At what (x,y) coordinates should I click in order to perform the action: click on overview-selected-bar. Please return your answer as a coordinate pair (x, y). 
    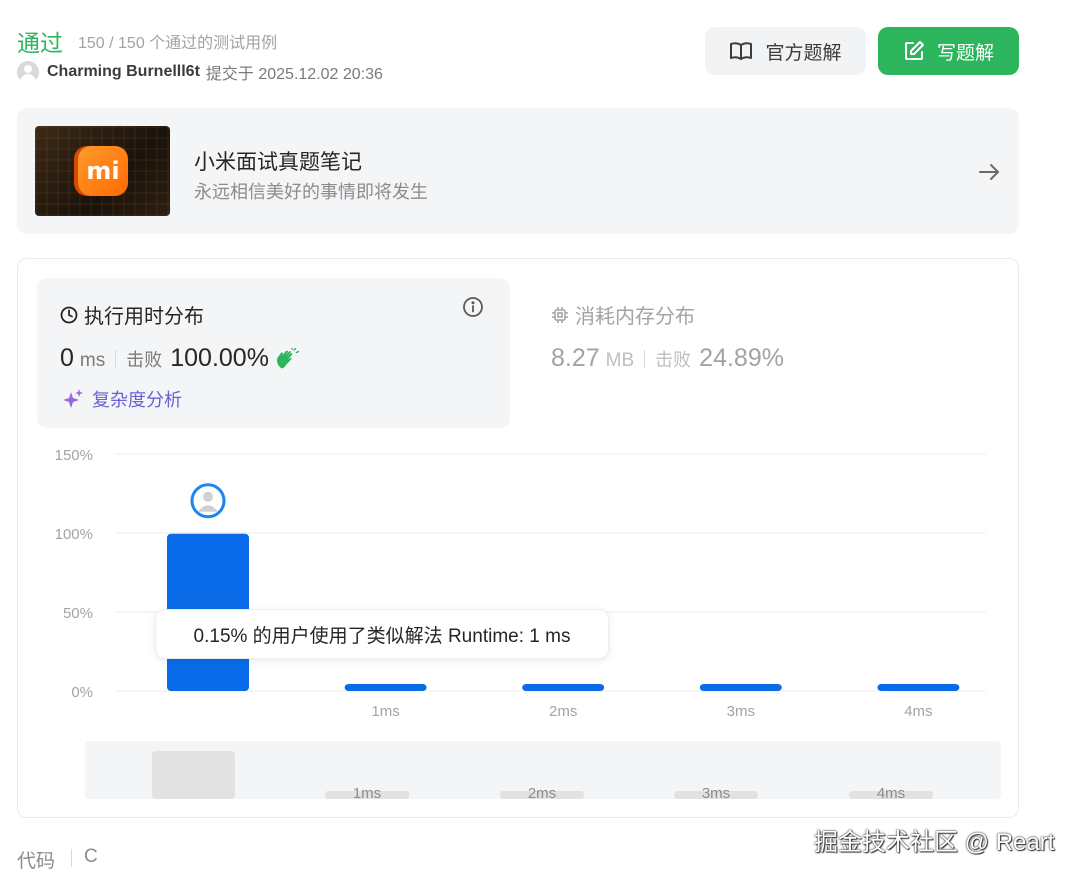
    Looking at the image, I should click on (193, 775).